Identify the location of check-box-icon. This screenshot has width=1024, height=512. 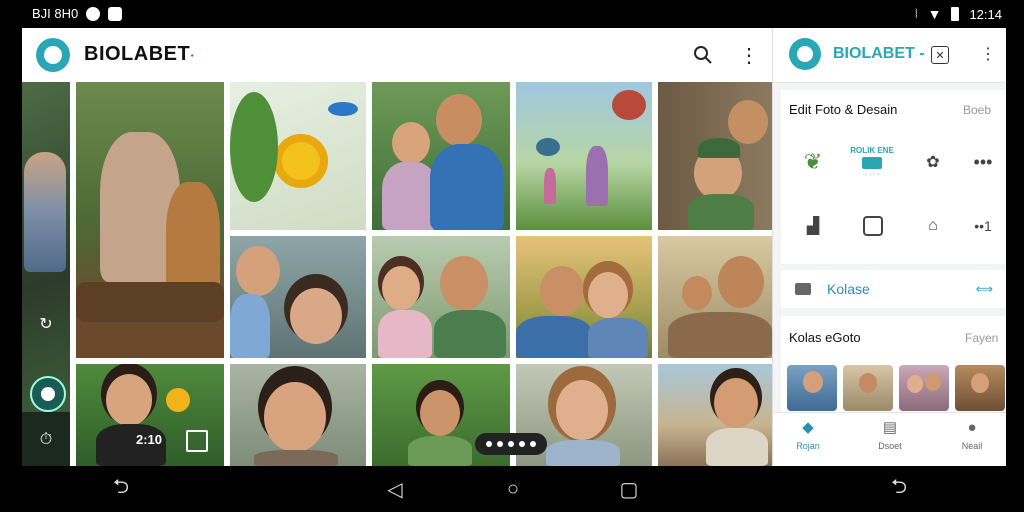
(873, 226).